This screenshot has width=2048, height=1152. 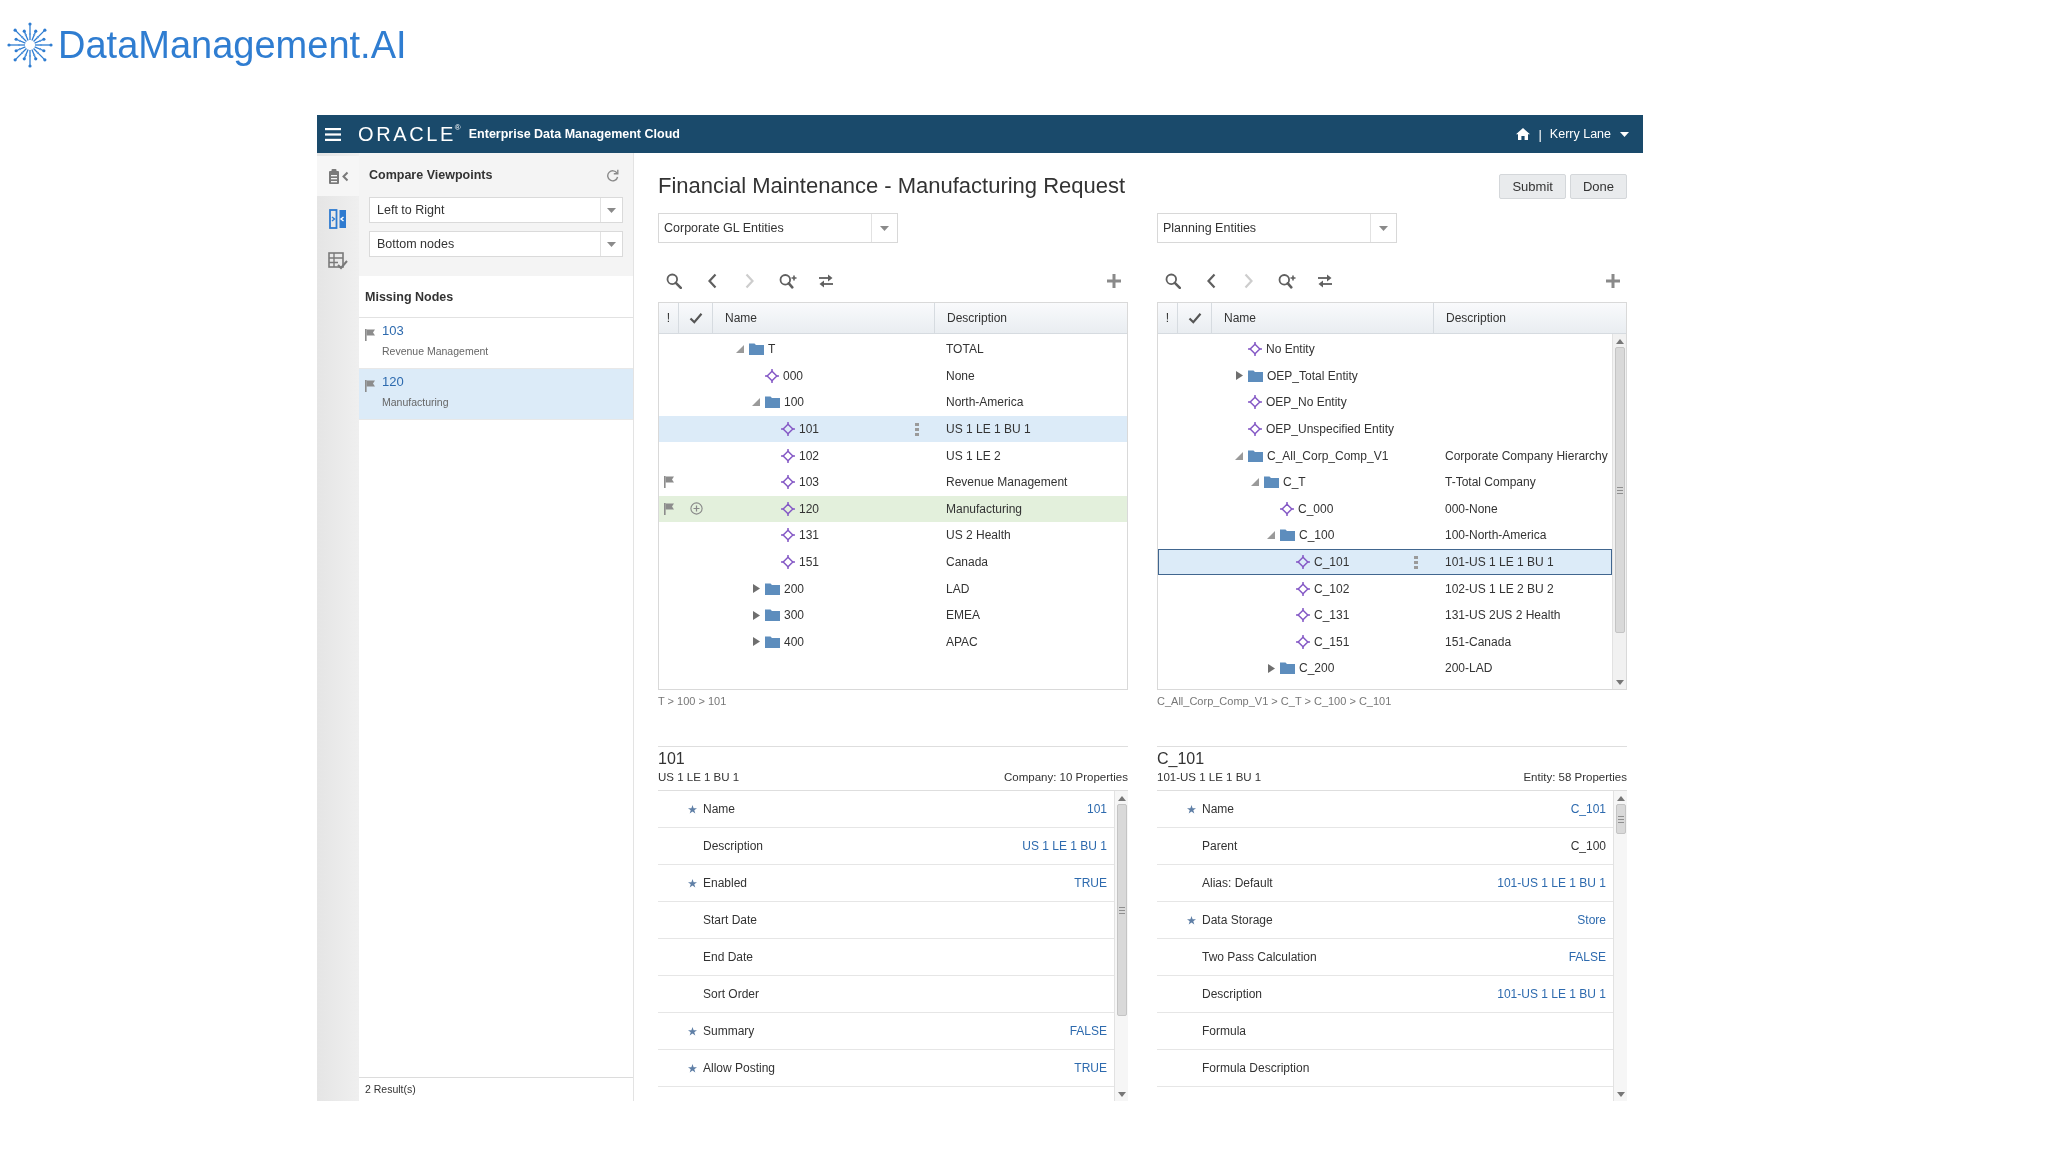 I want to click on home-icon, so click(x=1523, y=134).